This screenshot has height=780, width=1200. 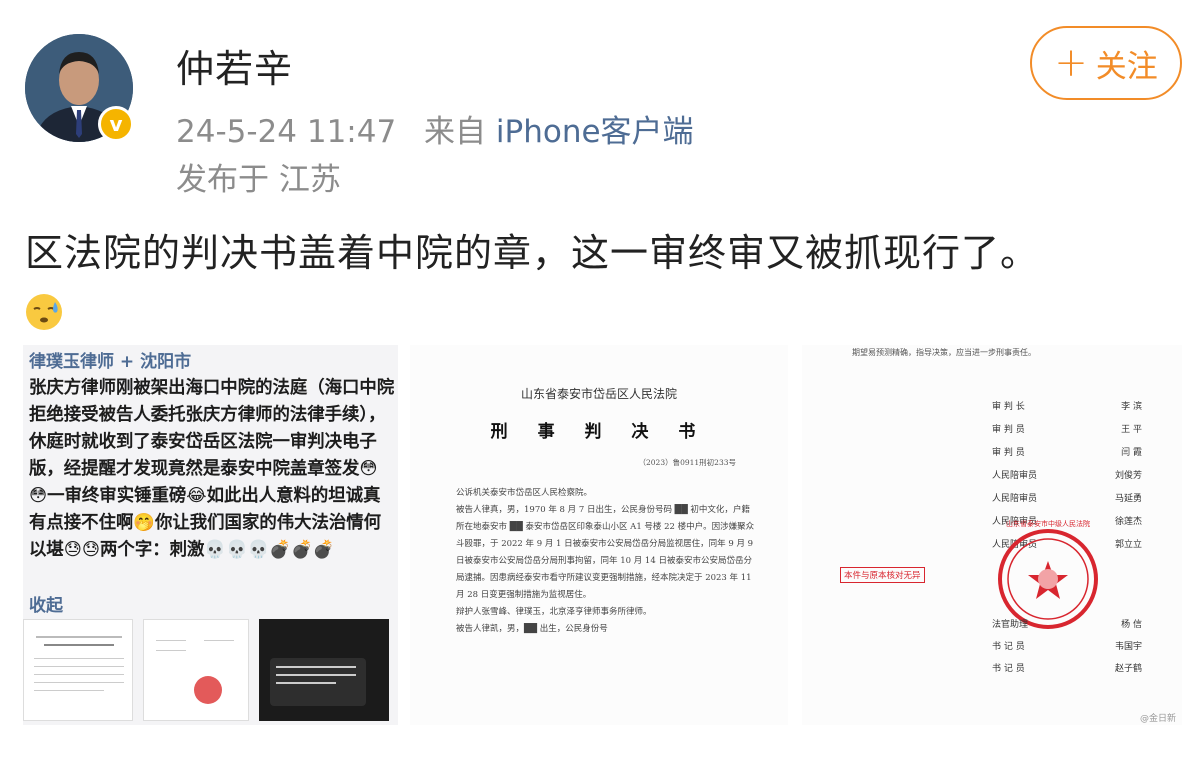 What do you see at coordinates (1067, 625) in the screenshot?
I see `clerk-row: 法官助理杨 信` at bounding box center [1067, 625].